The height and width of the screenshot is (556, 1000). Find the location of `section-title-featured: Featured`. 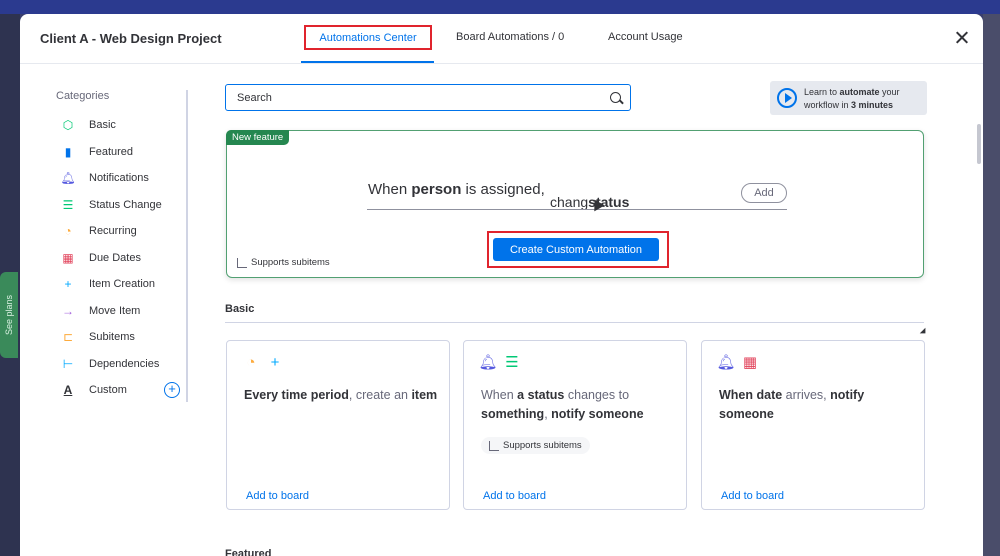

section-title-featured: Featured is located at coordinates (248, 552).